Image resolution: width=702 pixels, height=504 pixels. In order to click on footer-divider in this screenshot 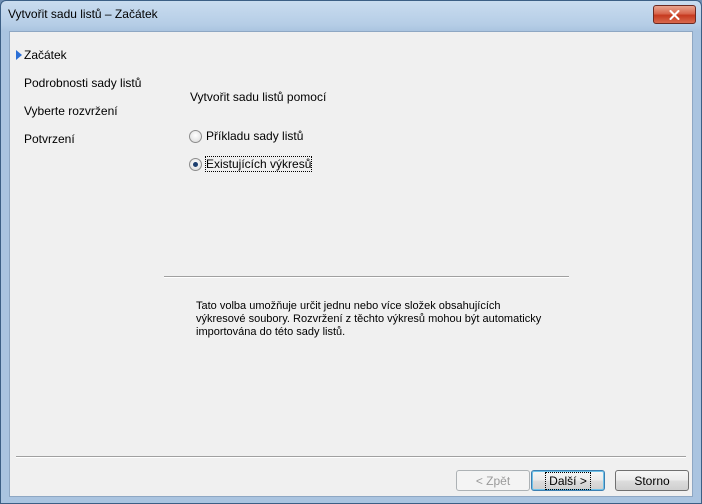, I will do `click(351, 457)`.